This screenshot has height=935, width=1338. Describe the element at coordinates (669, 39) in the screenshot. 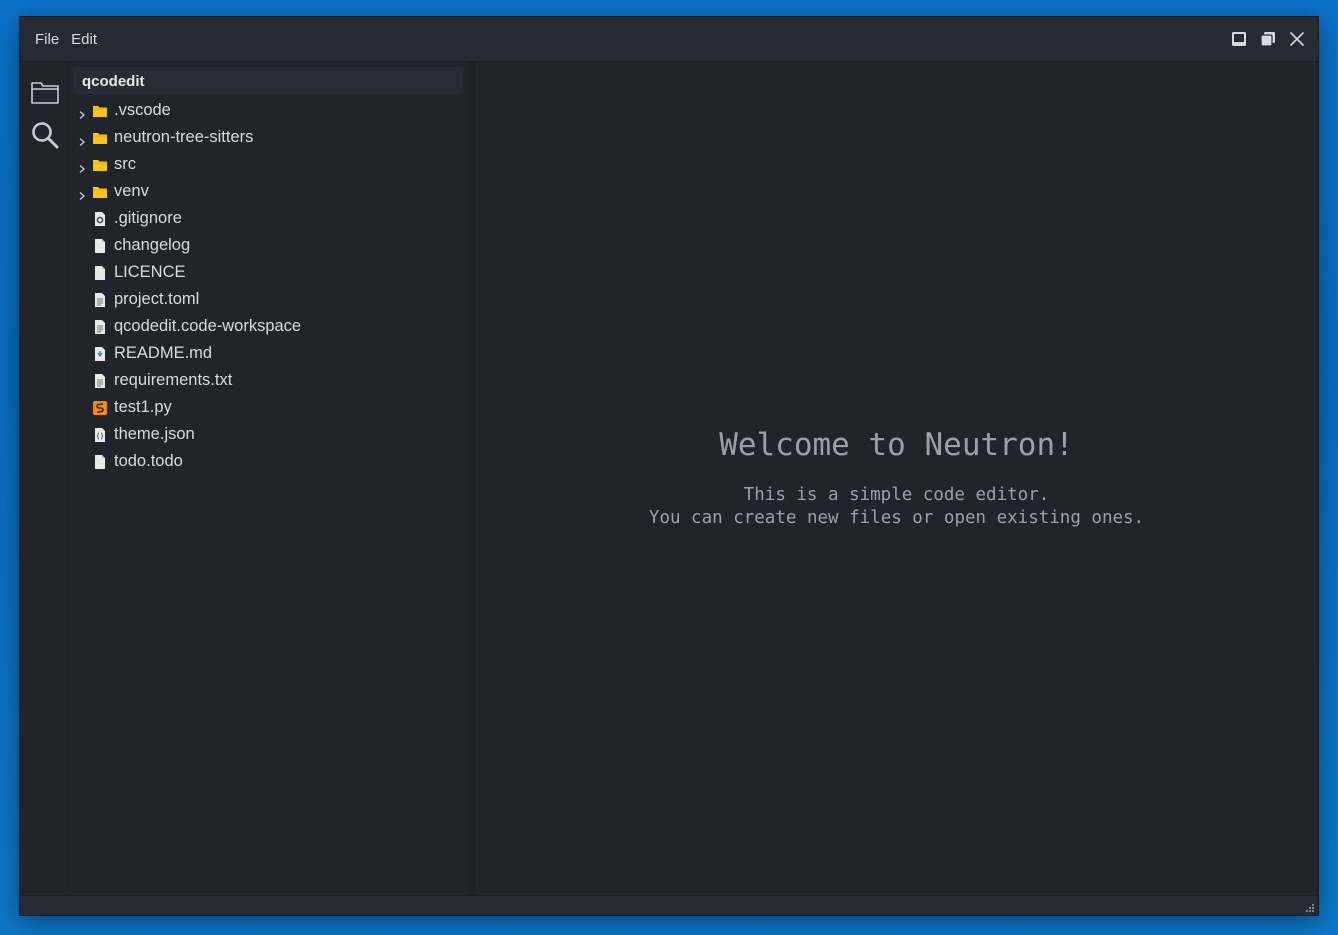

I see `title-bar: File Edit` at that location.